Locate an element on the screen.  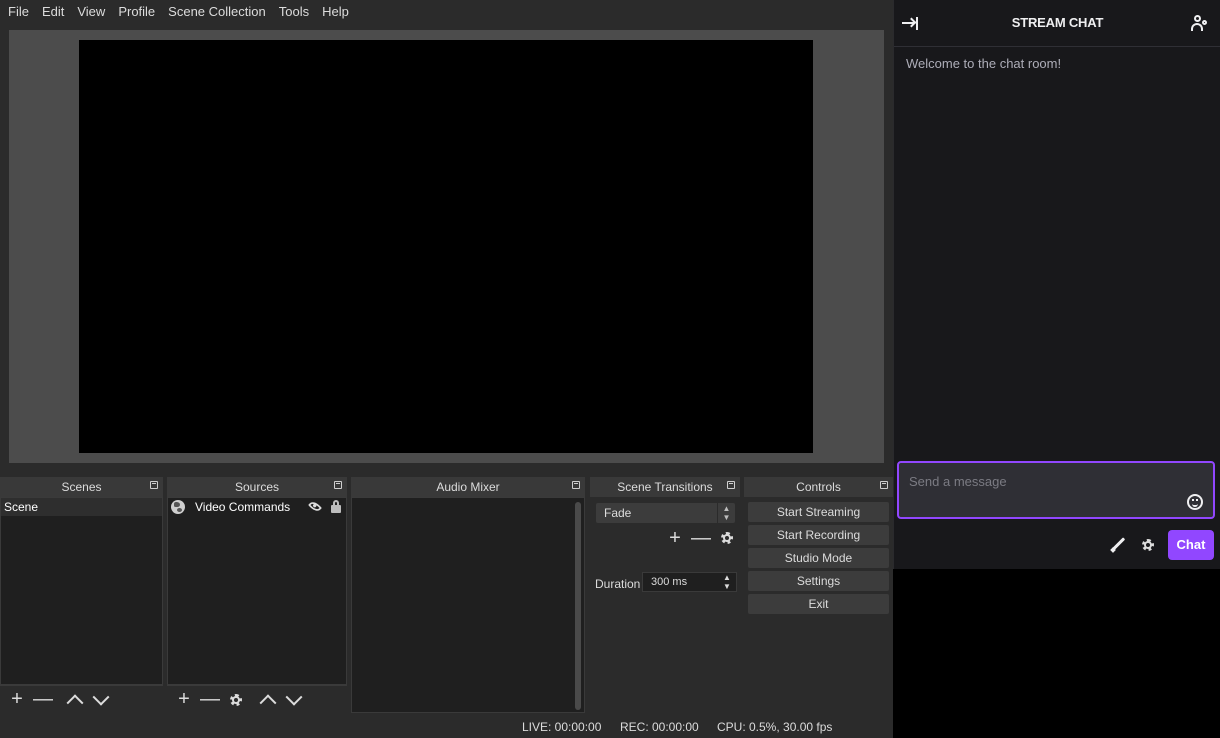
pen-icon is located at coordinates (1118, 545).